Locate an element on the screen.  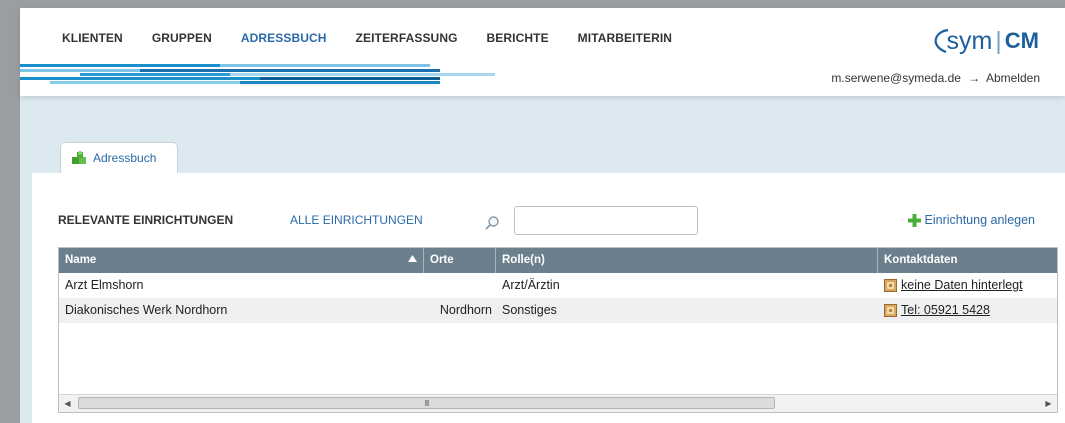
scrollbar-thumb: III is located at coordinates (426, 403).